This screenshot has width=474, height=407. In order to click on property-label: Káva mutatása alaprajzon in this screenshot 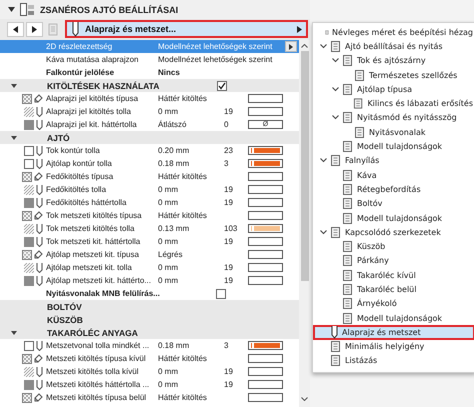, I will do `click(93, 59)`.